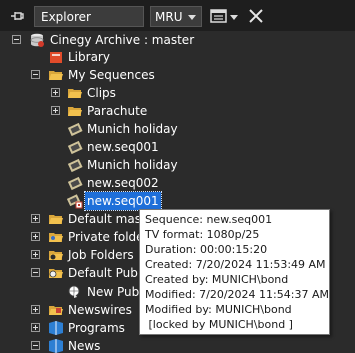 The width and height of the screenshot is (355, 353). I want to click on mru-dropdown: MRU, so click(176, 16).